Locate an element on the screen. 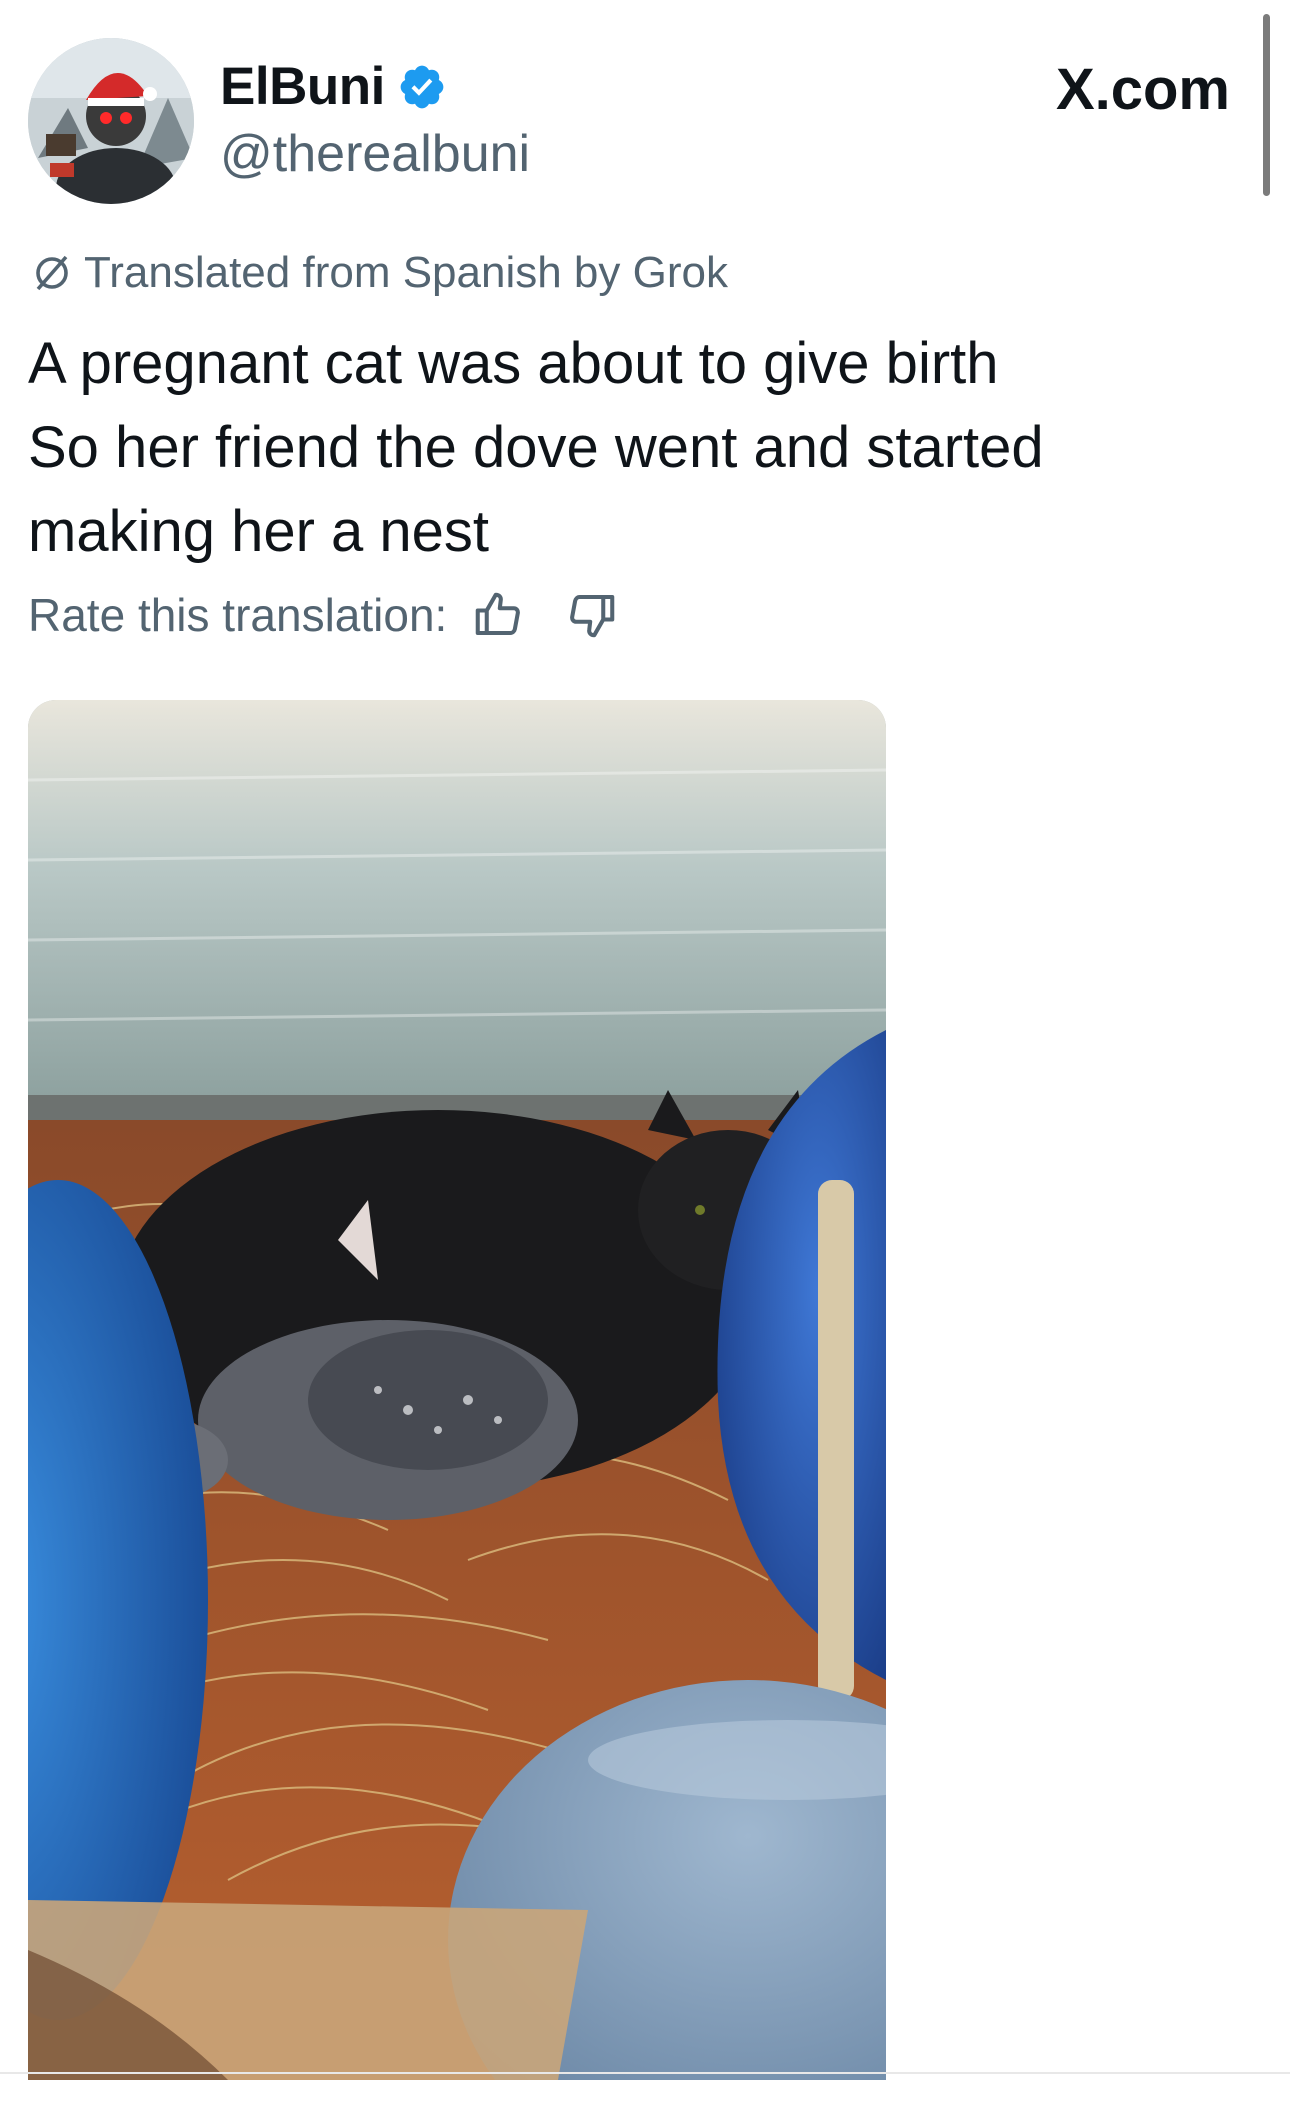 This screenshot has height=2113, width=1290. translation-notice: Translated from Spanish by Grok is located at coordinates (378, 273).